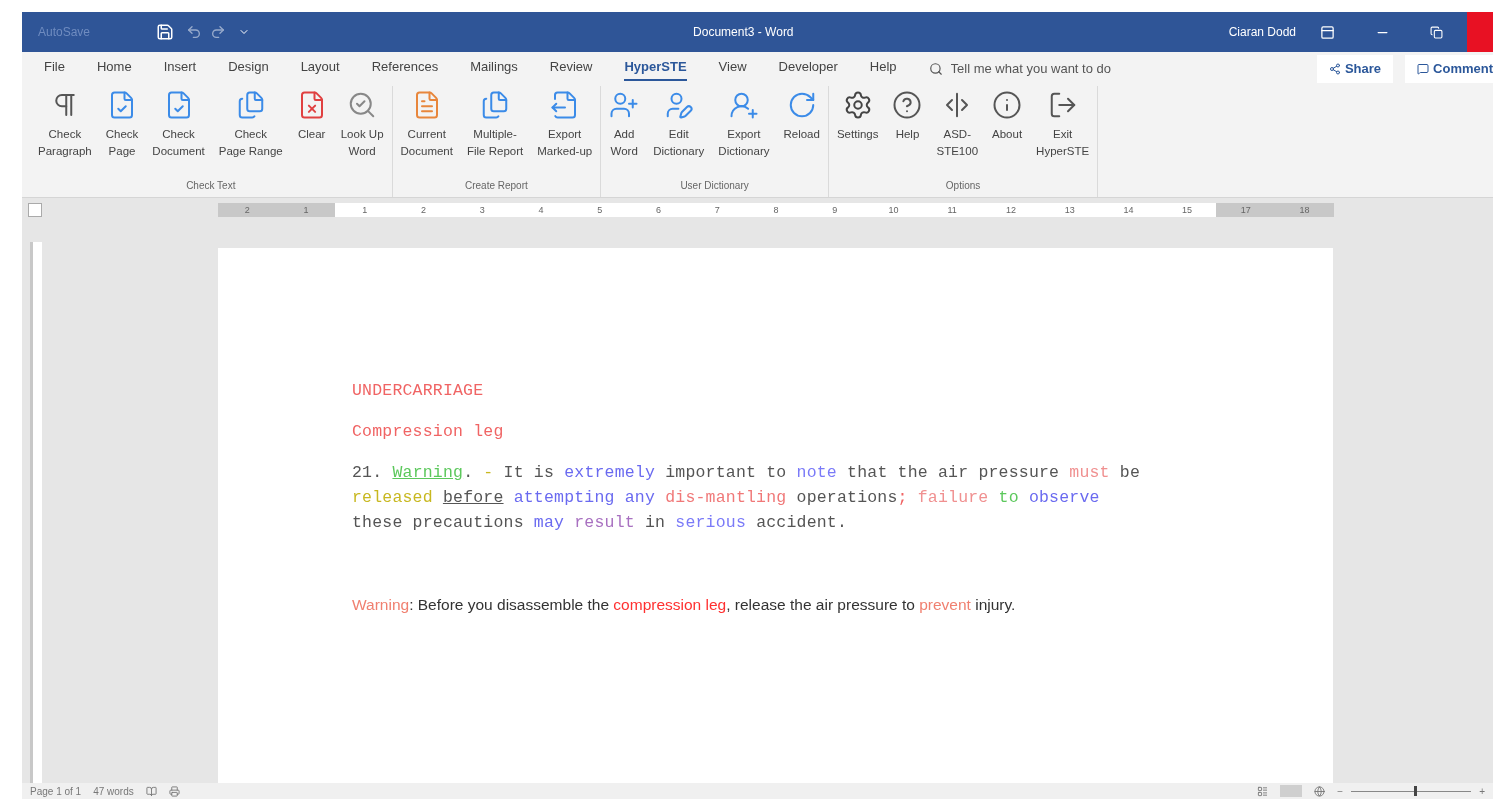 Image resolution: width=1493 pixels, height=799 pixels. Describe the element at coordinates (405, 69) in the screenshot. I see `ribbon-tab: References` at that location.